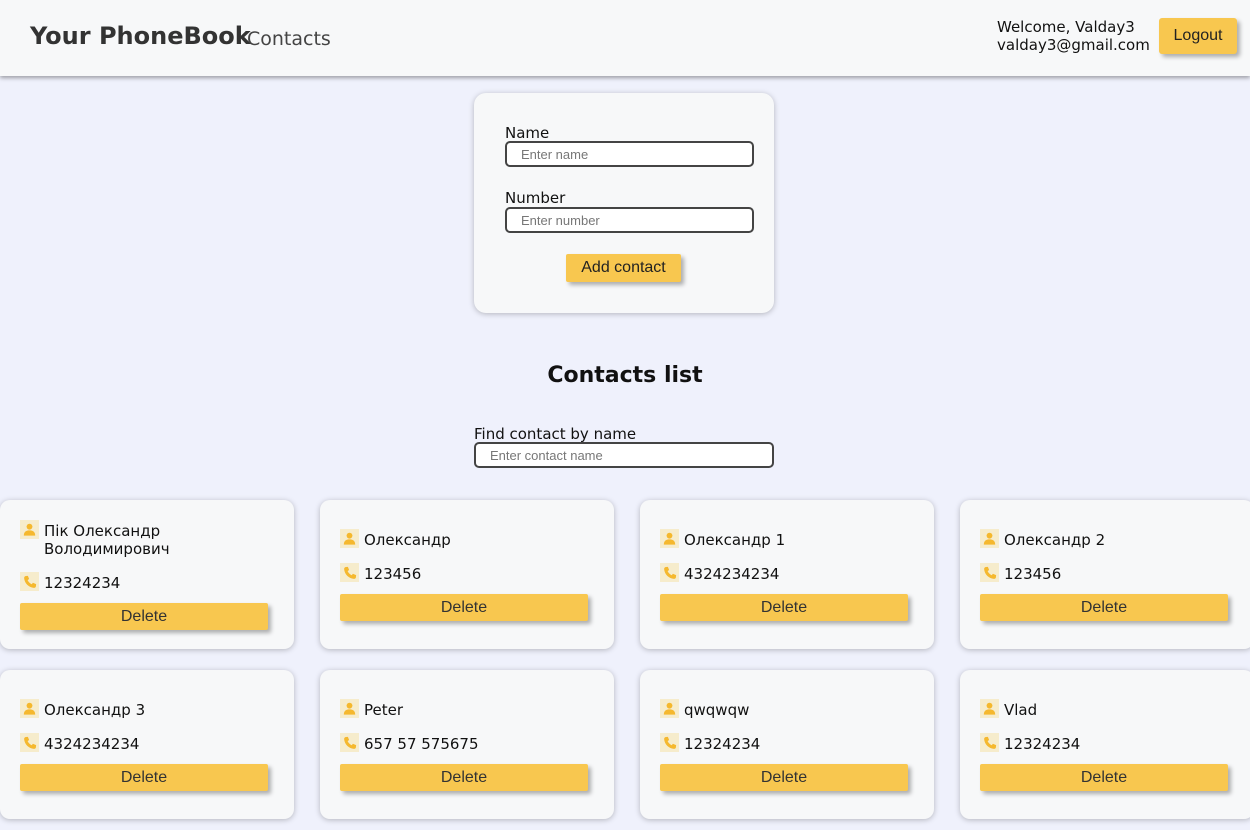 The image size is (1250, 830). Describe the element at coordinates (147, 709) in the screenshot. I see `contact-name-row: Олександр 3` at that location.